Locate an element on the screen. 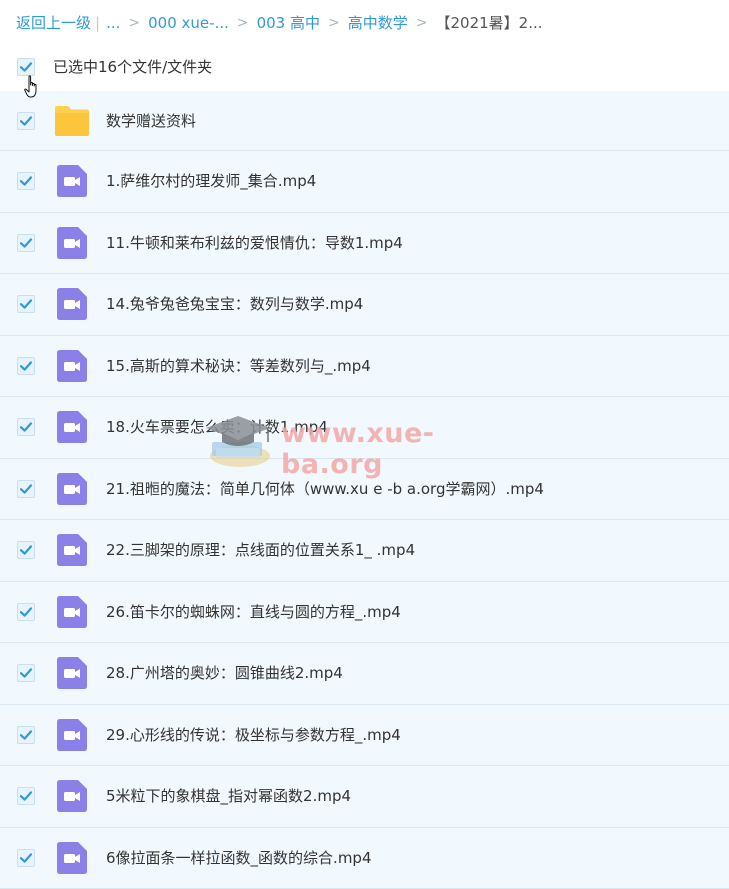 This screenshot has width=729, height=889. file-name: 15.高斯的算术秘诀：等差数列与_.mp4 is located at coordinates (238, 366).